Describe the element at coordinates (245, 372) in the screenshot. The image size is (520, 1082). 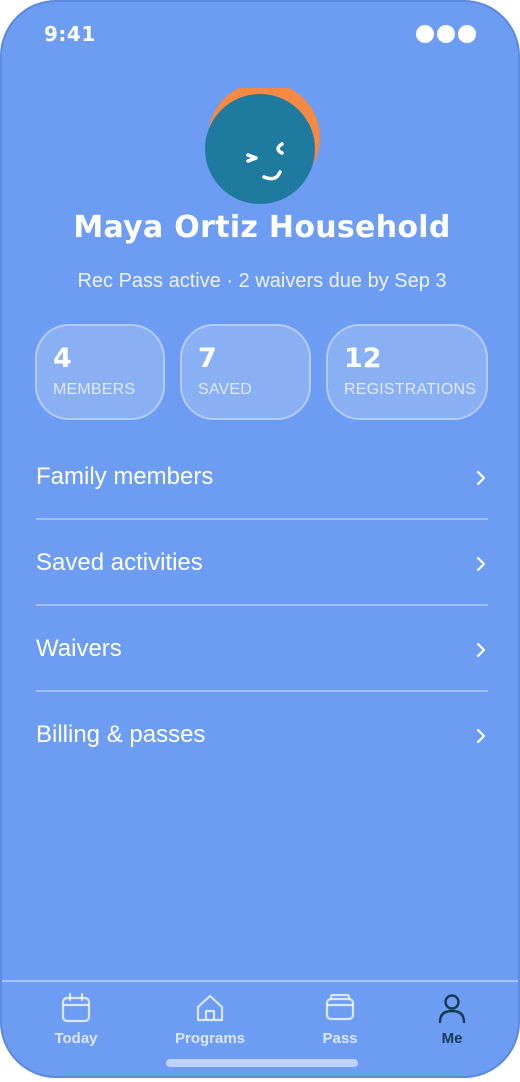
I see `stat-card-saved: 7 SAVED` at that location.